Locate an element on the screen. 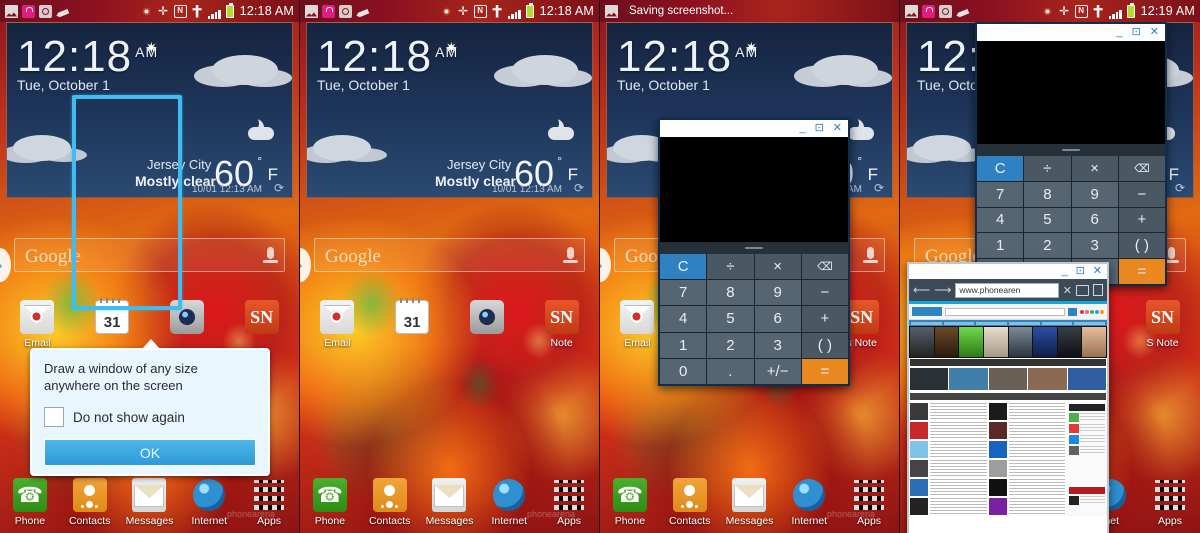  url-input: www.phonearen is located at coordinates (1007, 290).